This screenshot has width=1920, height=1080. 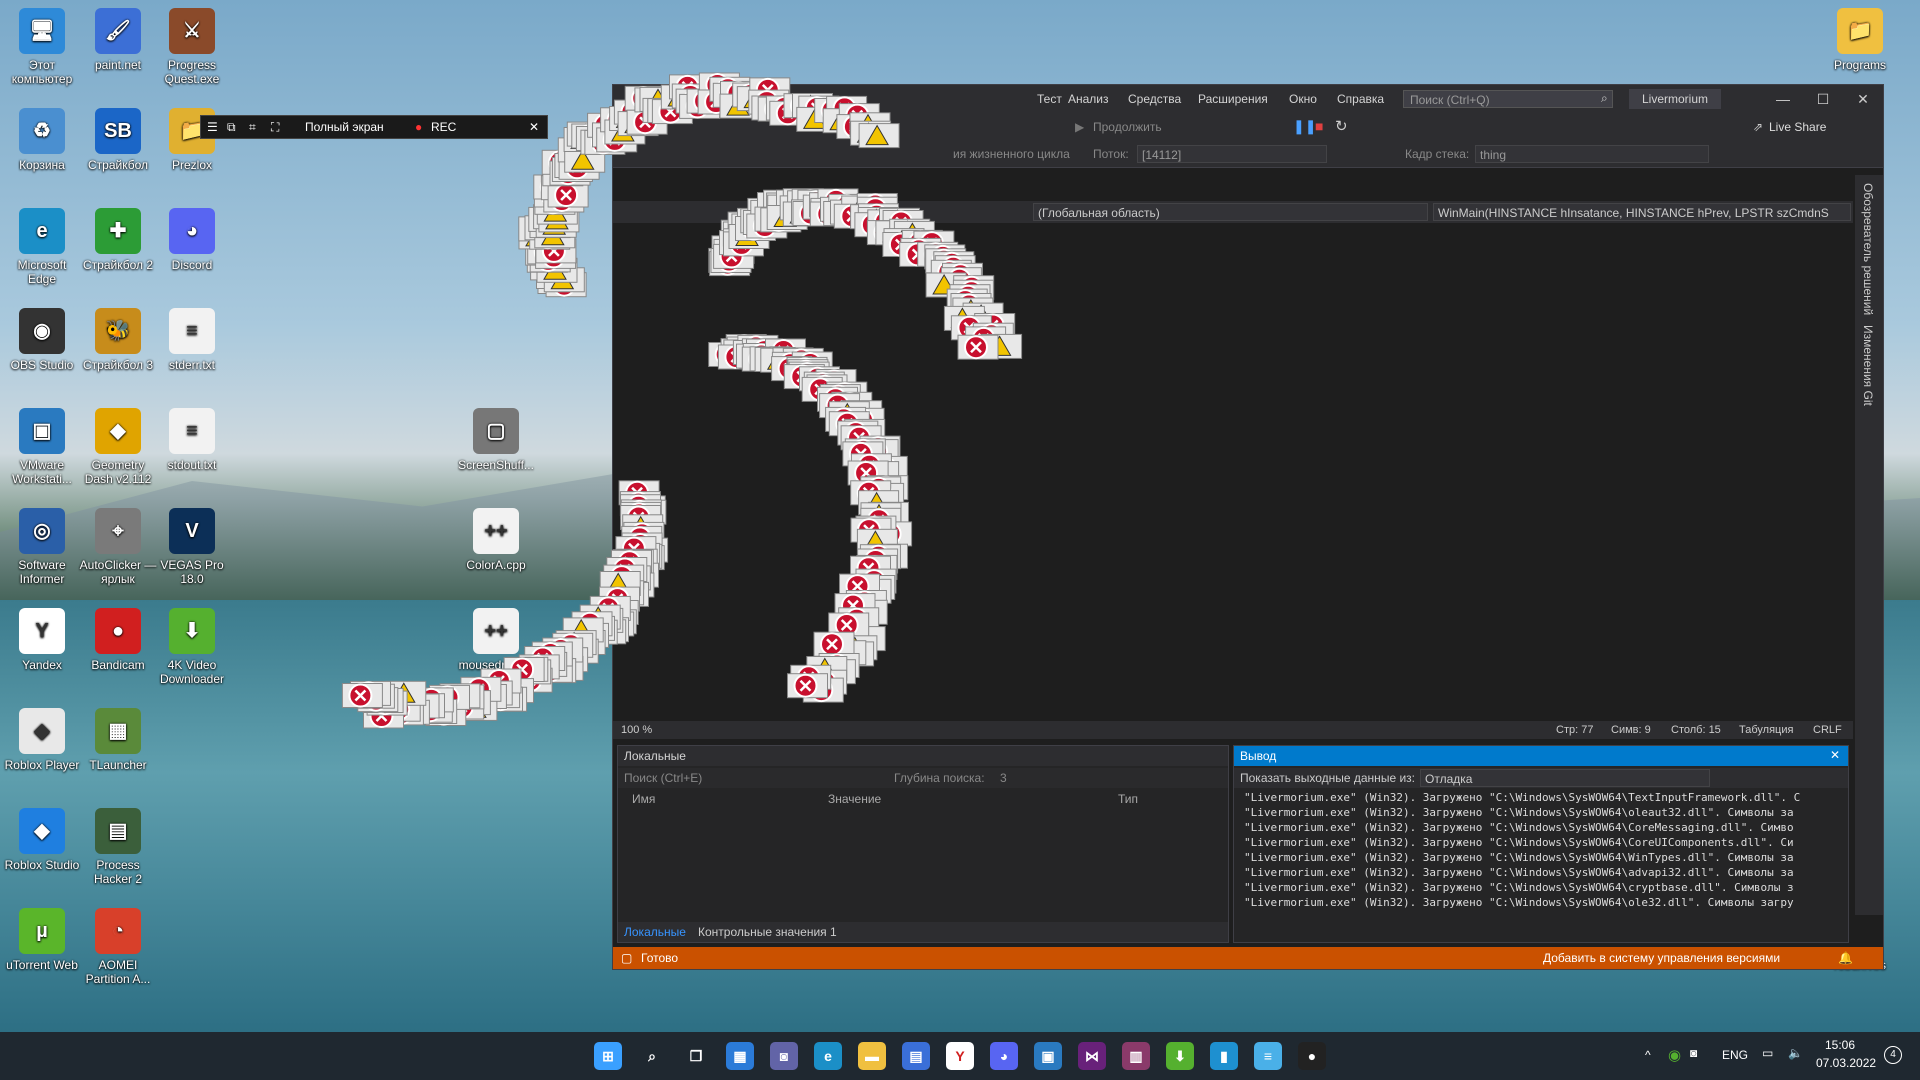 What do you see at coordinates (960, 1056) in the screenshot?
I see `yandex-icon: Y` at bounding box center [960, 1056].